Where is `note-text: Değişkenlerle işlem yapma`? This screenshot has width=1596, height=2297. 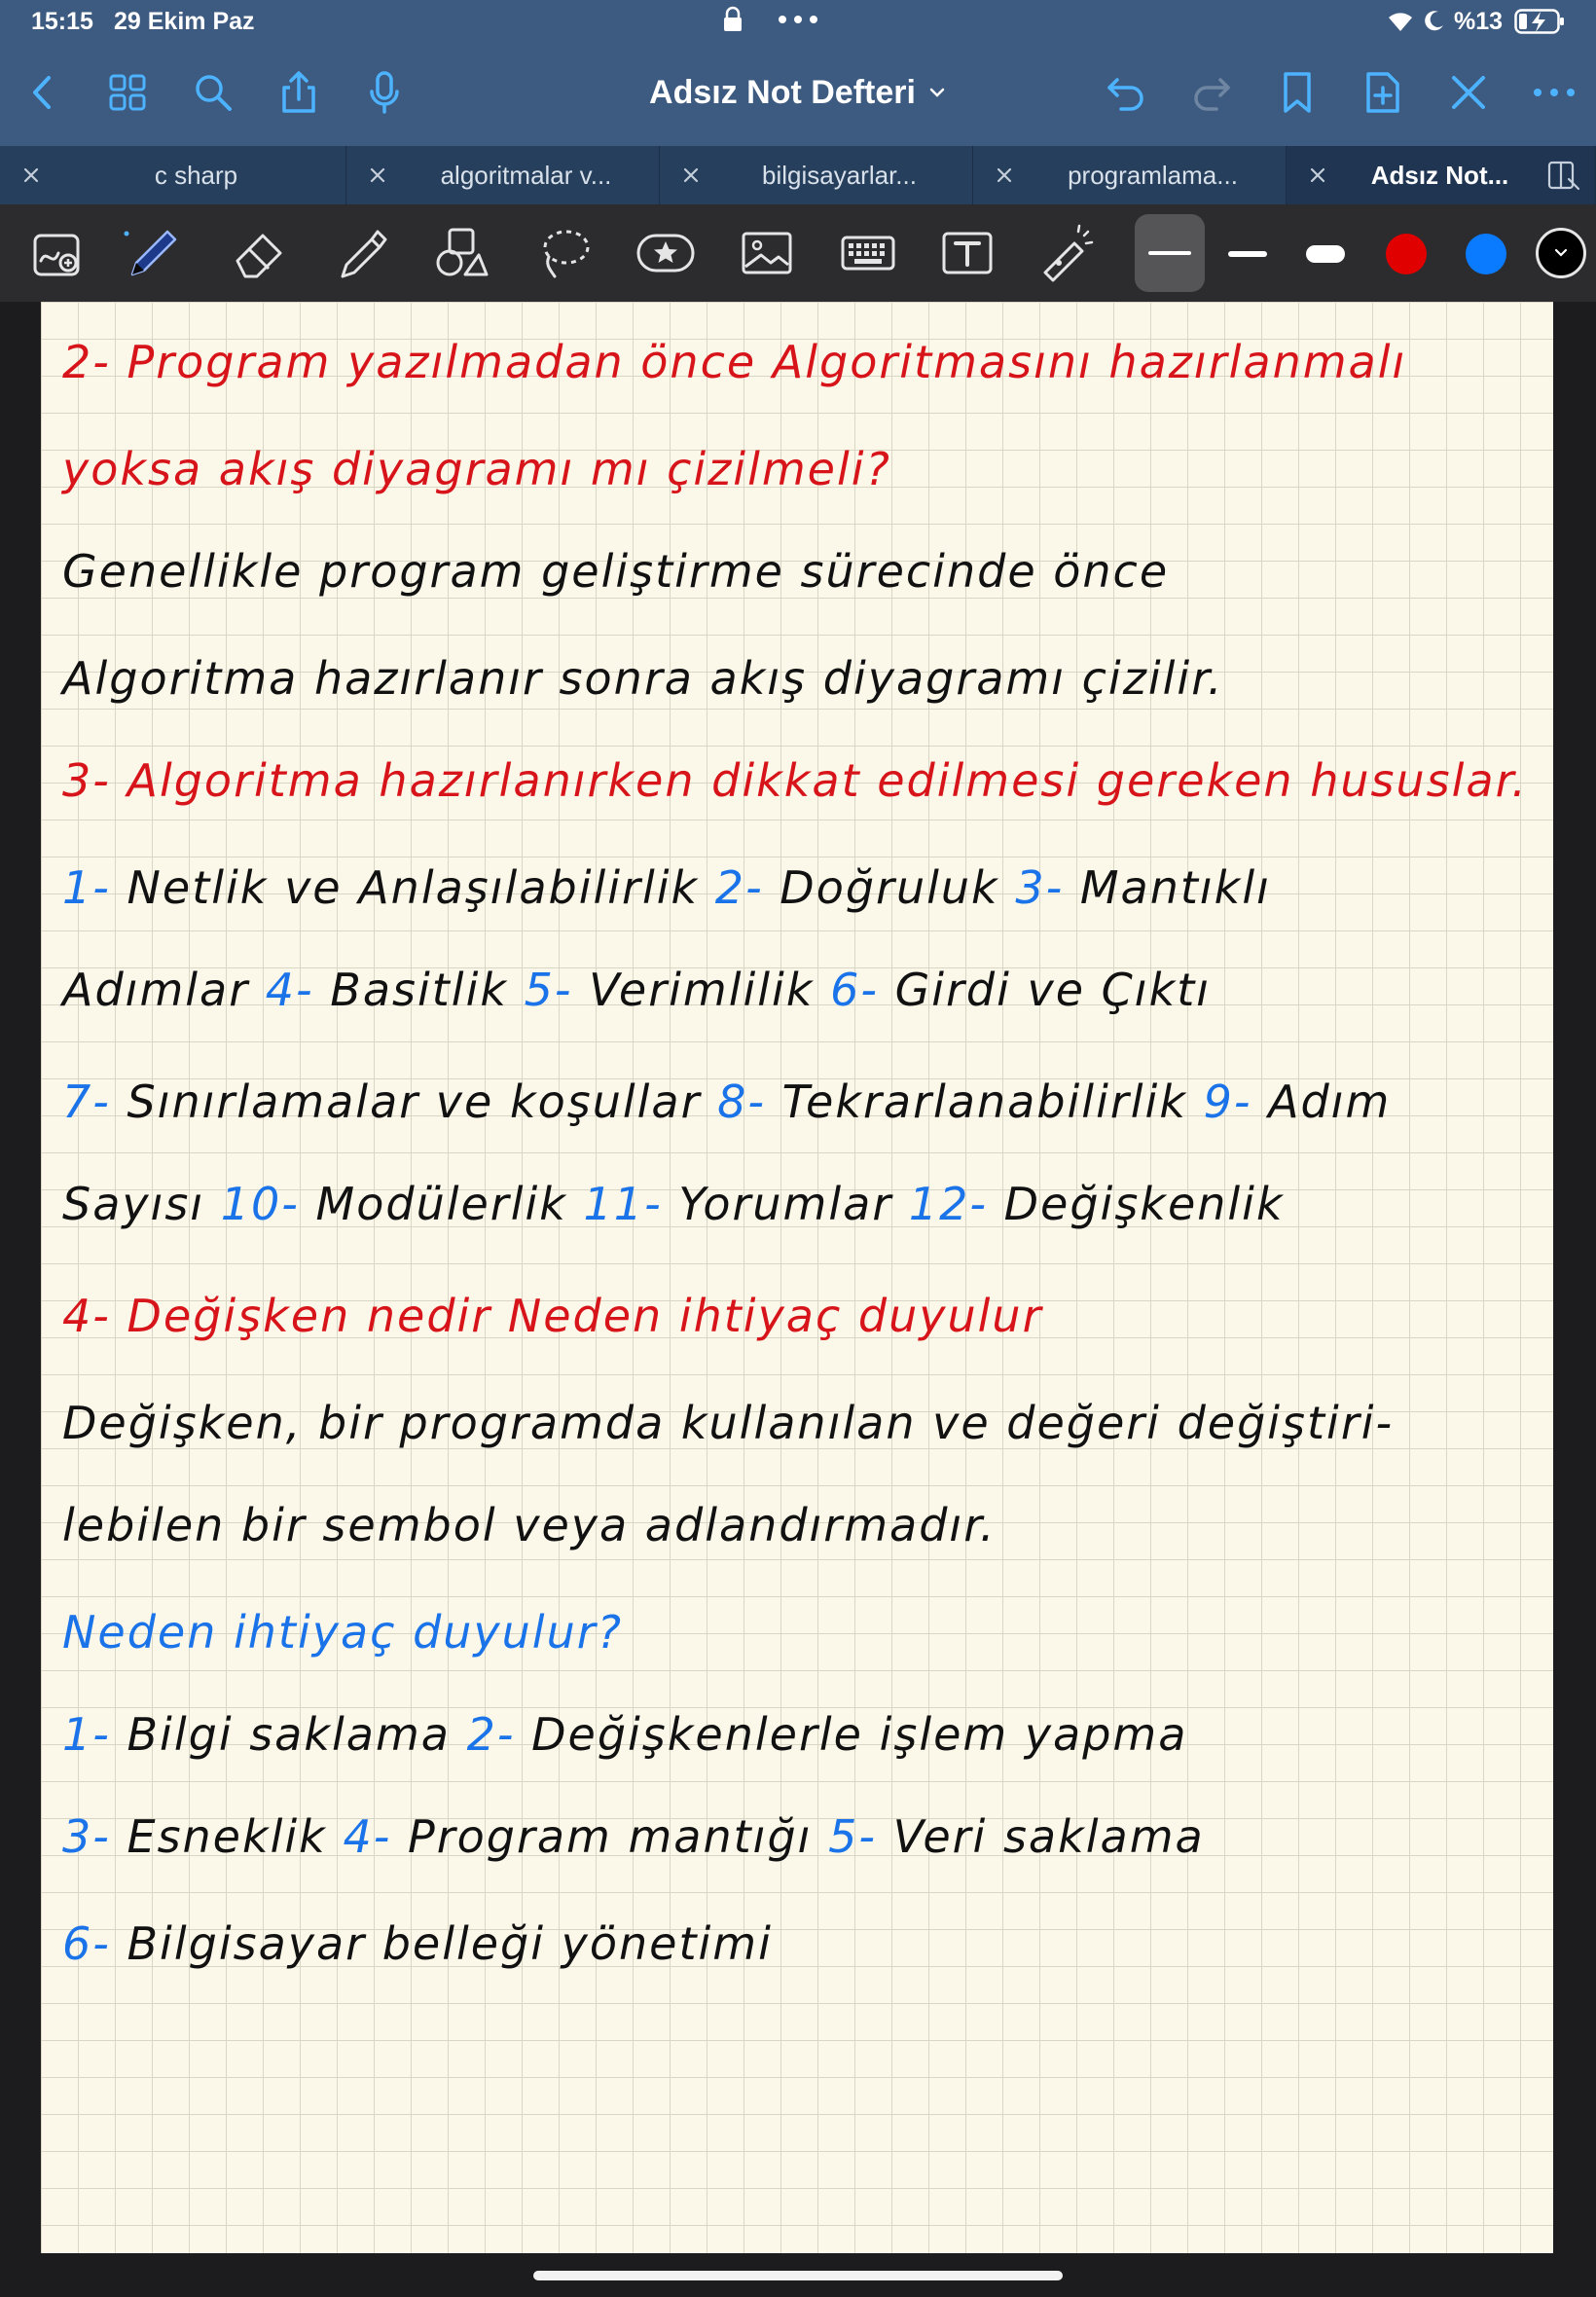
note-text: Değişkenlerle işlem yapma is located at coordinates (859, 1734).